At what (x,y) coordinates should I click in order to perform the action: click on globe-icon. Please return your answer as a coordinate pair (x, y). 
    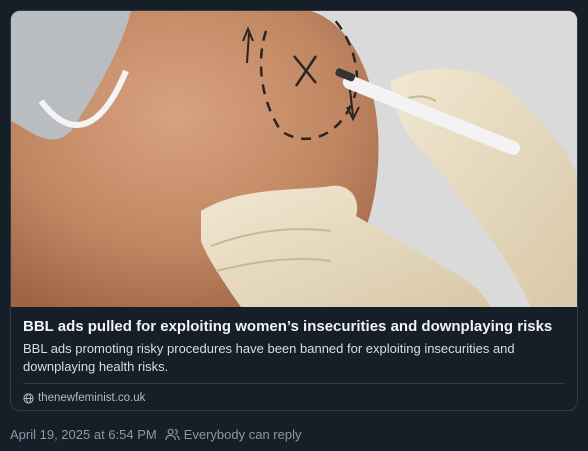
    Looking at the image, I should click on (28, 398).